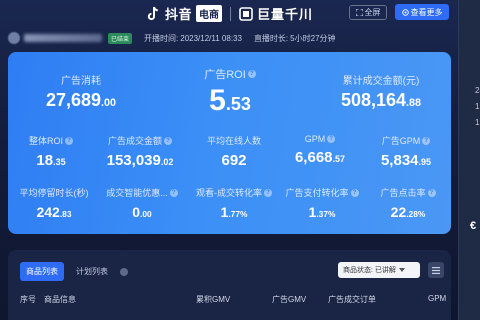 This screenshot has width=480, height=320. What do you see at coordinates (315, 139) in the screenshot?
I see `metric-label: GPM` at bounding box center [315, 139].